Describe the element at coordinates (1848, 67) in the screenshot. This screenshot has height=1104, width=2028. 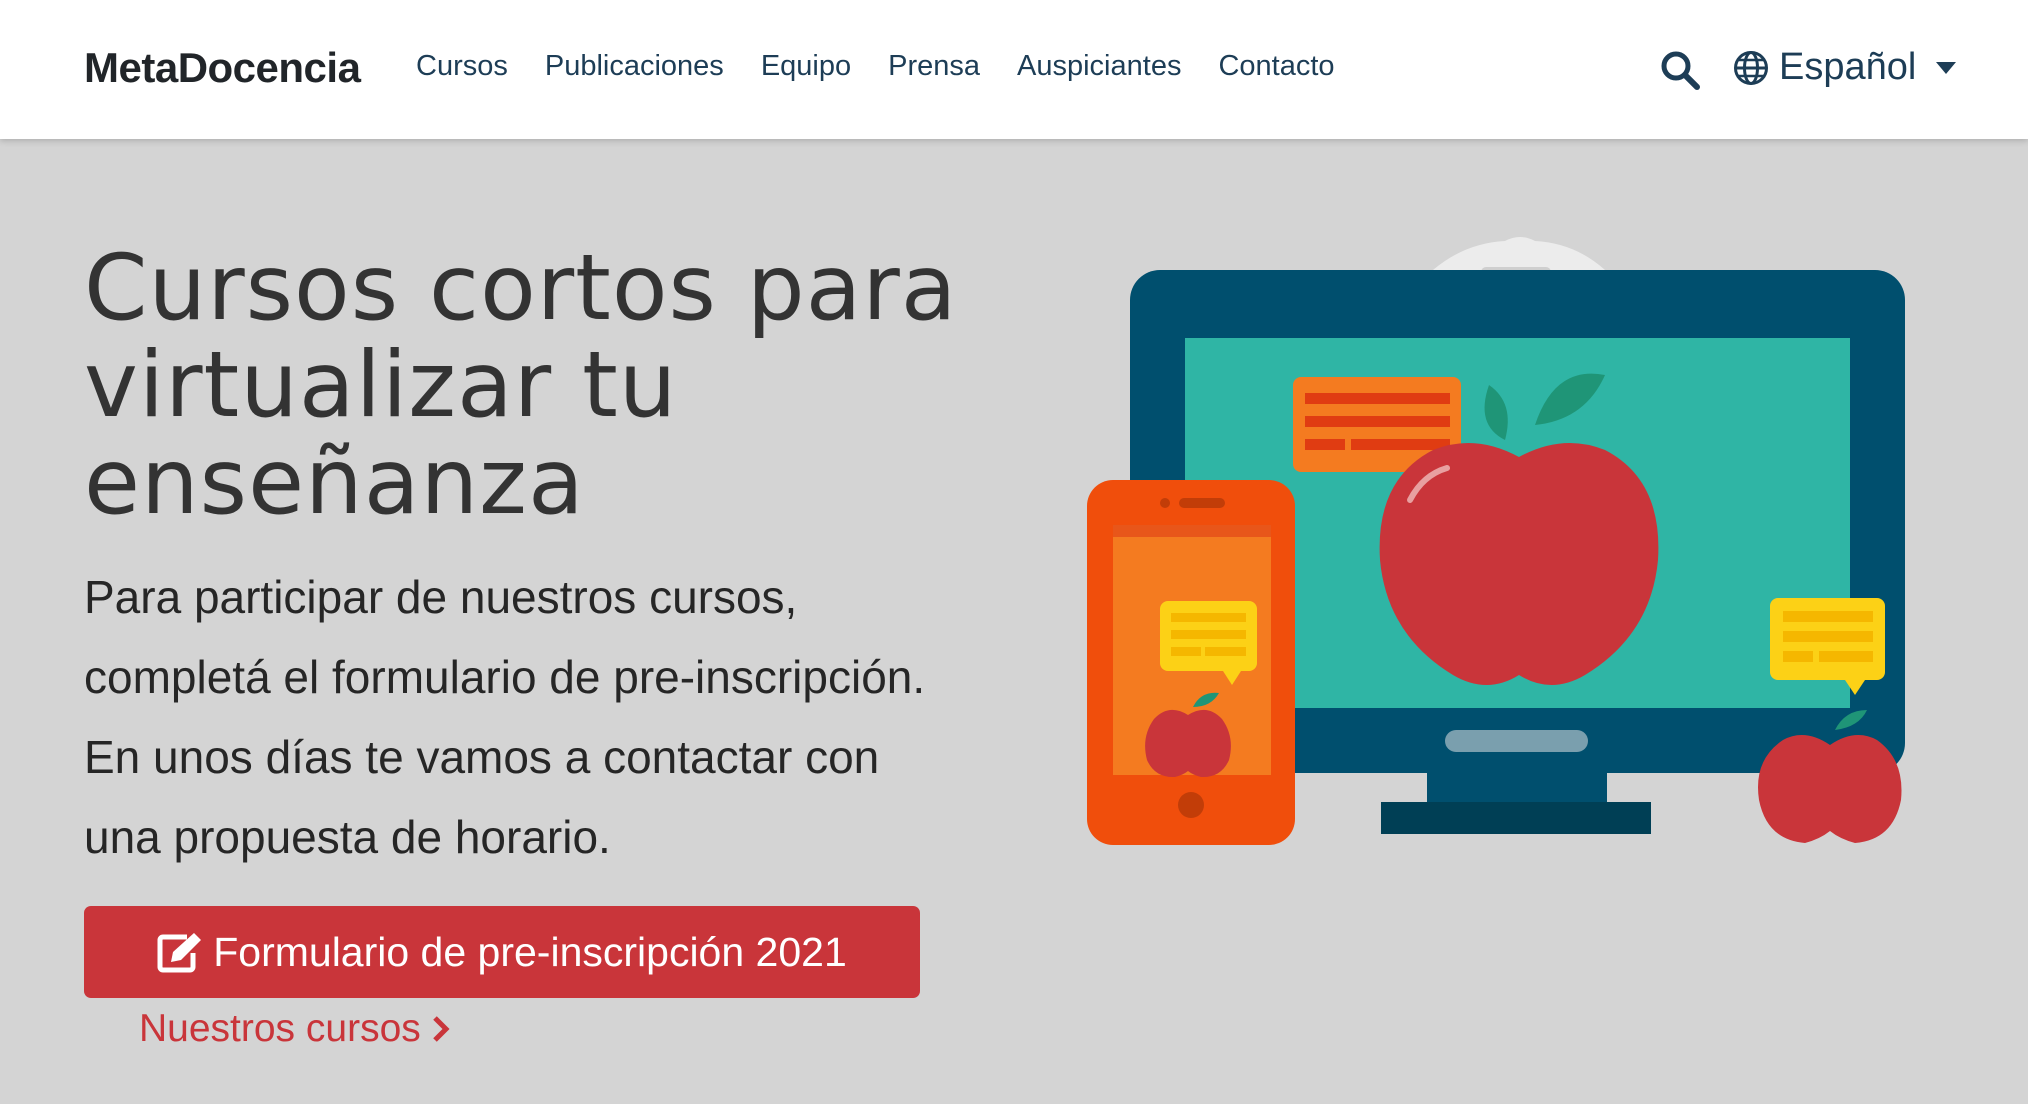
I see `language-label: Español` at that location.